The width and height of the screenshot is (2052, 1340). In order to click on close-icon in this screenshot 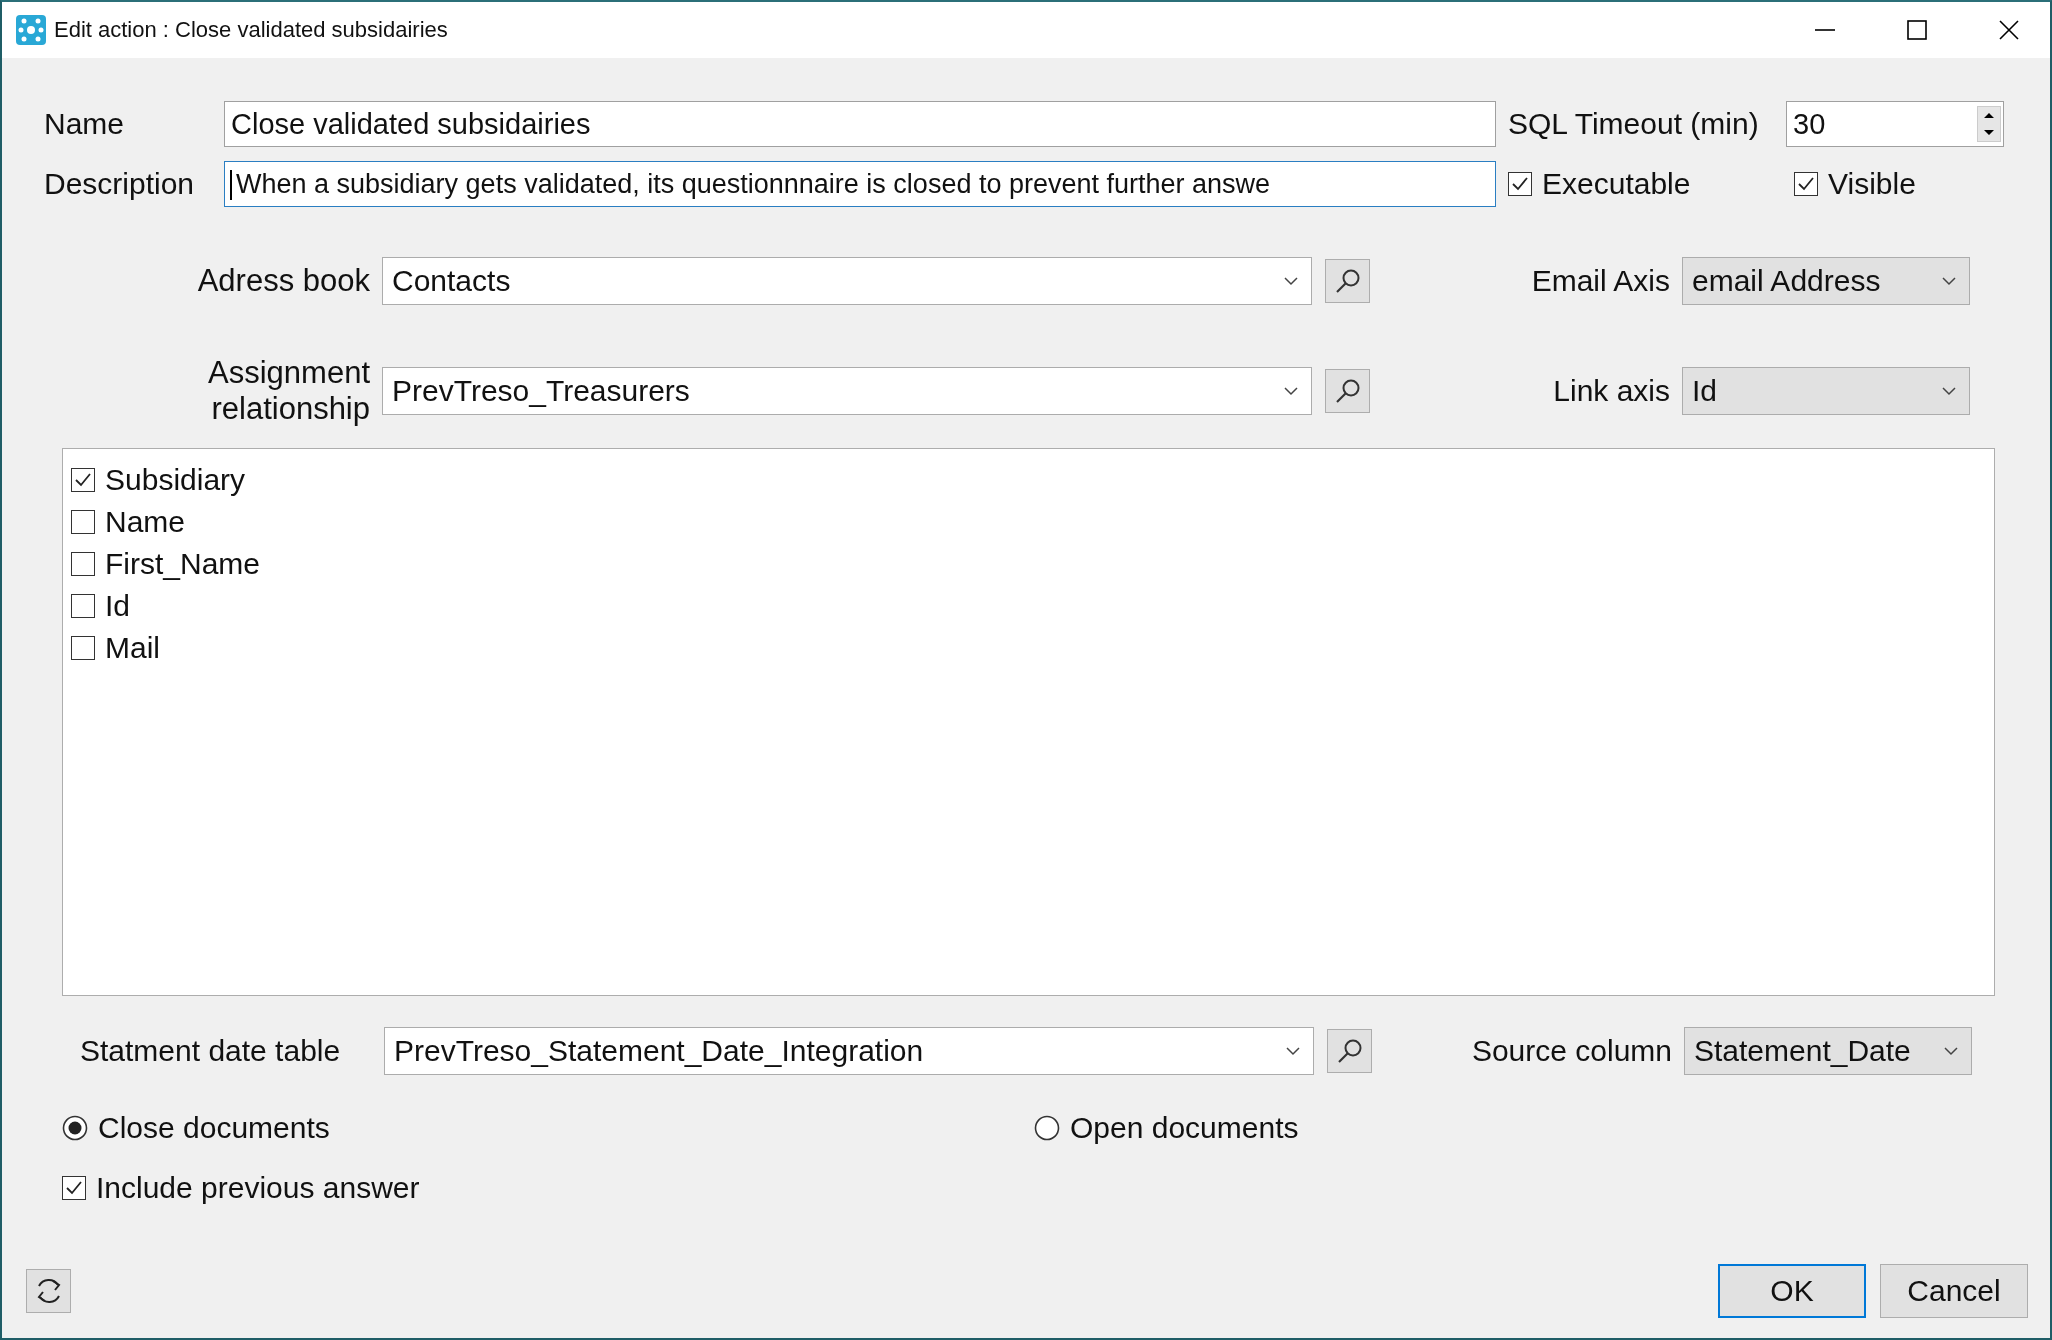, I will do `click(2009, 30)`.